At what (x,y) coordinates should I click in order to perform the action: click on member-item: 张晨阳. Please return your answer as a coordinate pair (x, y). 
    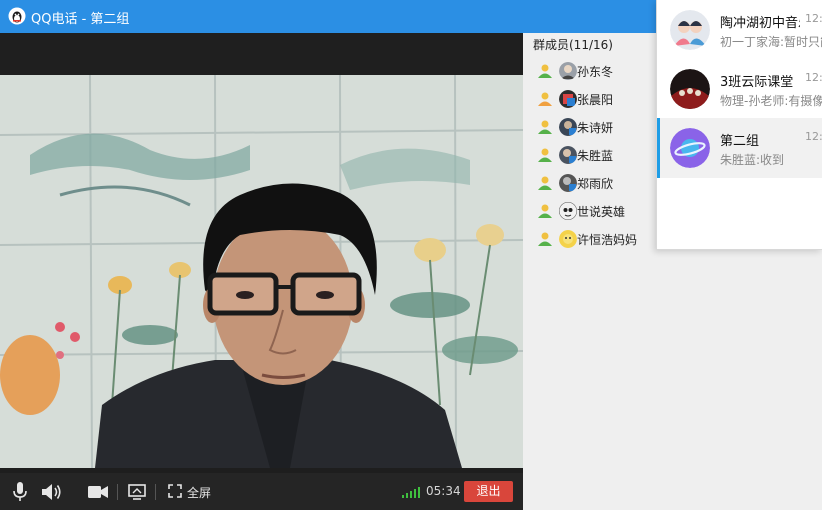
    Looking at the image, I should click on (597, 99).